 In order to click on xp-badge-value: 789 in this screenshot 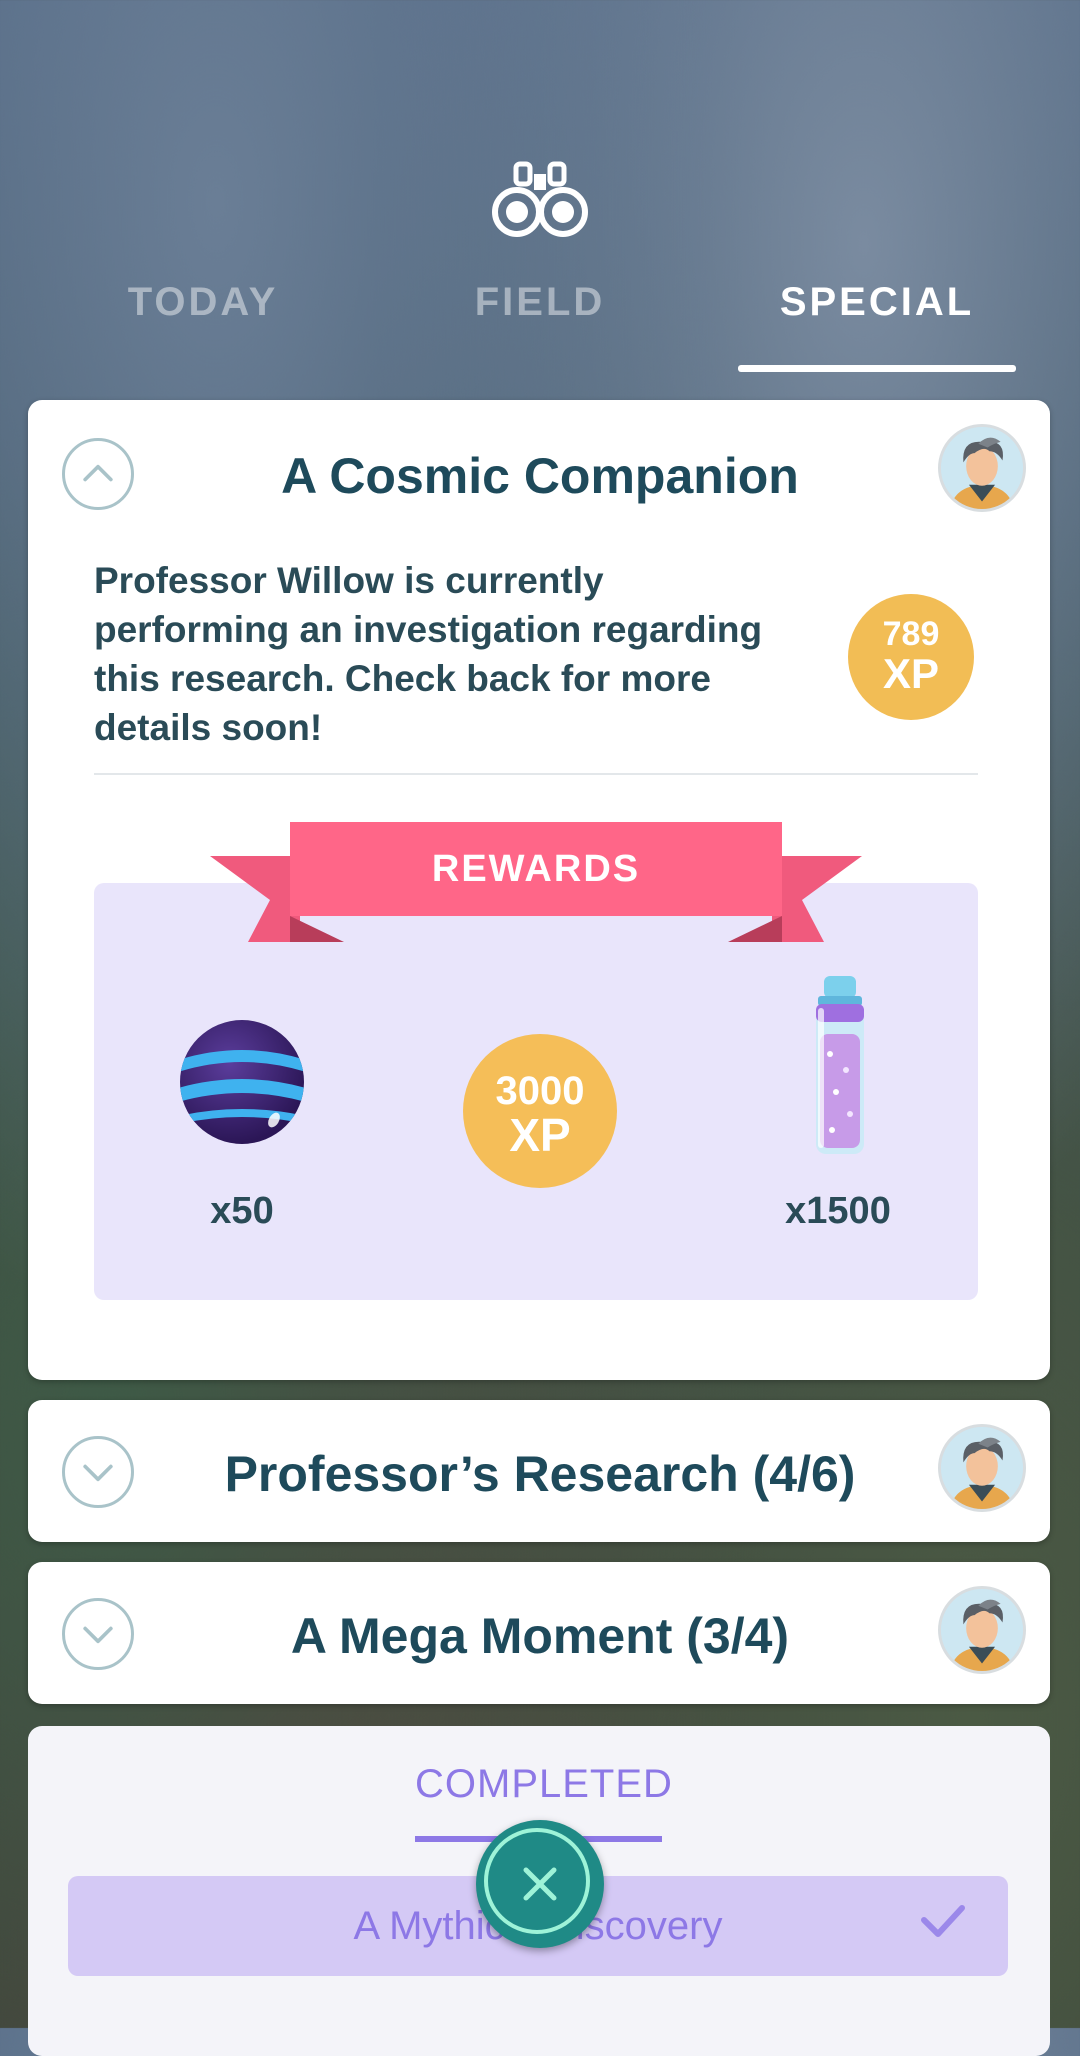, I will do `click(911, 634)`.